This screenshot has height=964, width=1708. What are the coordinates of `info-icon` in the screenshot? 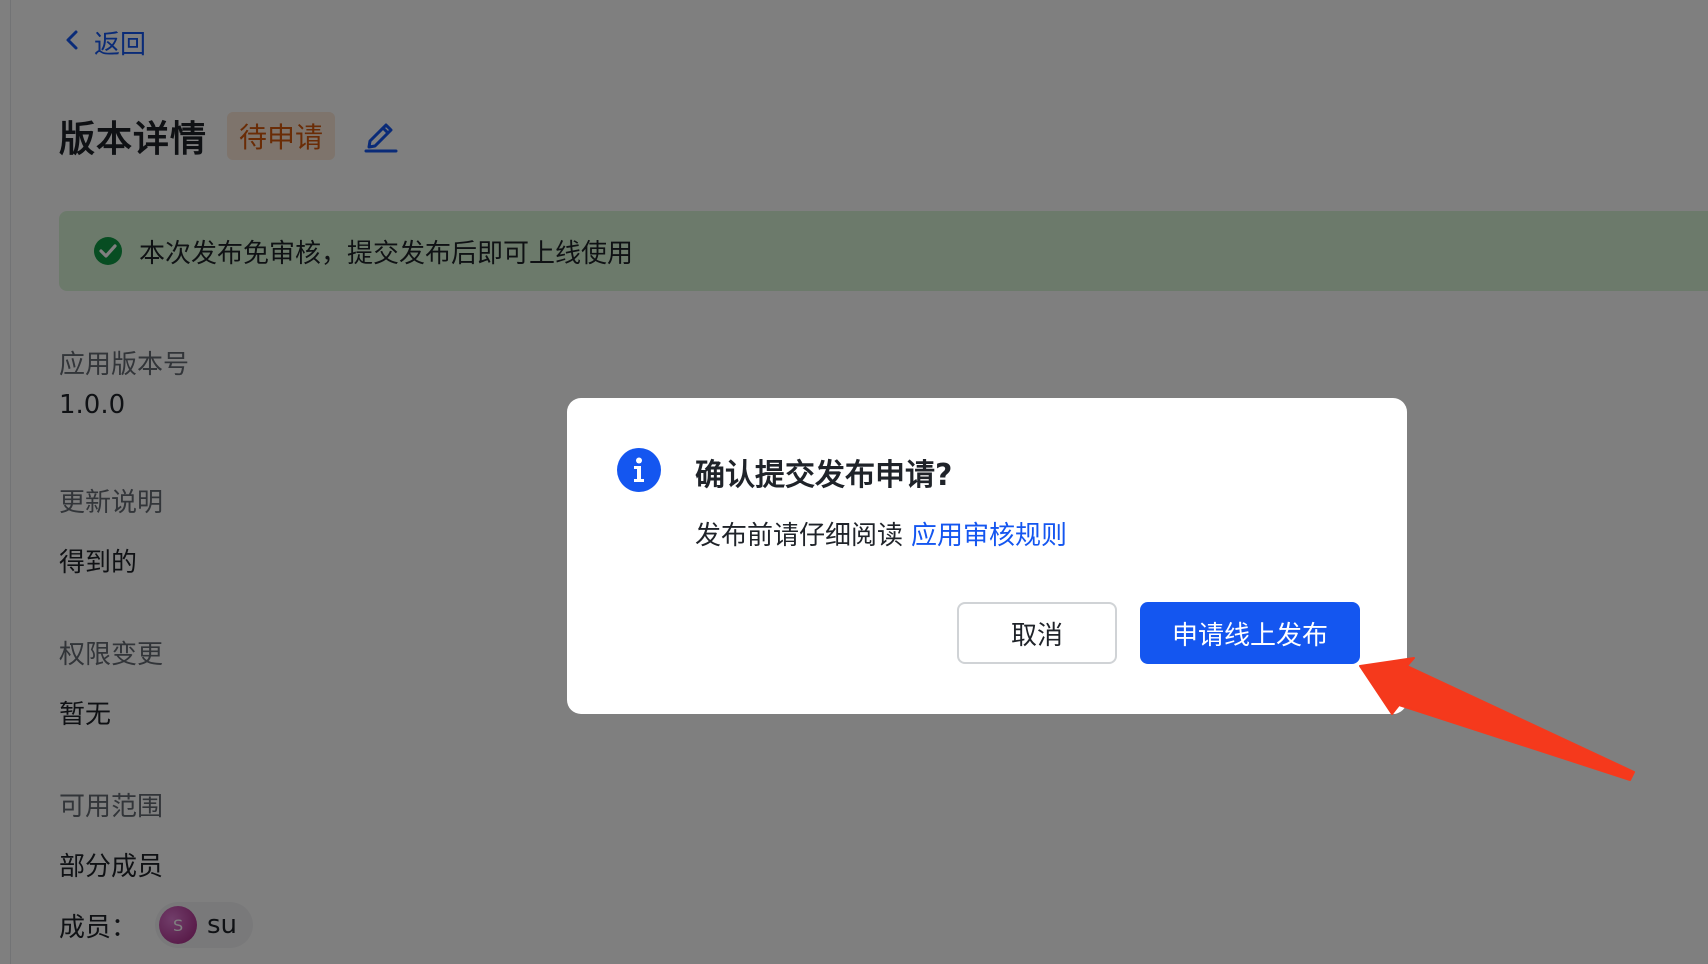 It's located at (639, 470).